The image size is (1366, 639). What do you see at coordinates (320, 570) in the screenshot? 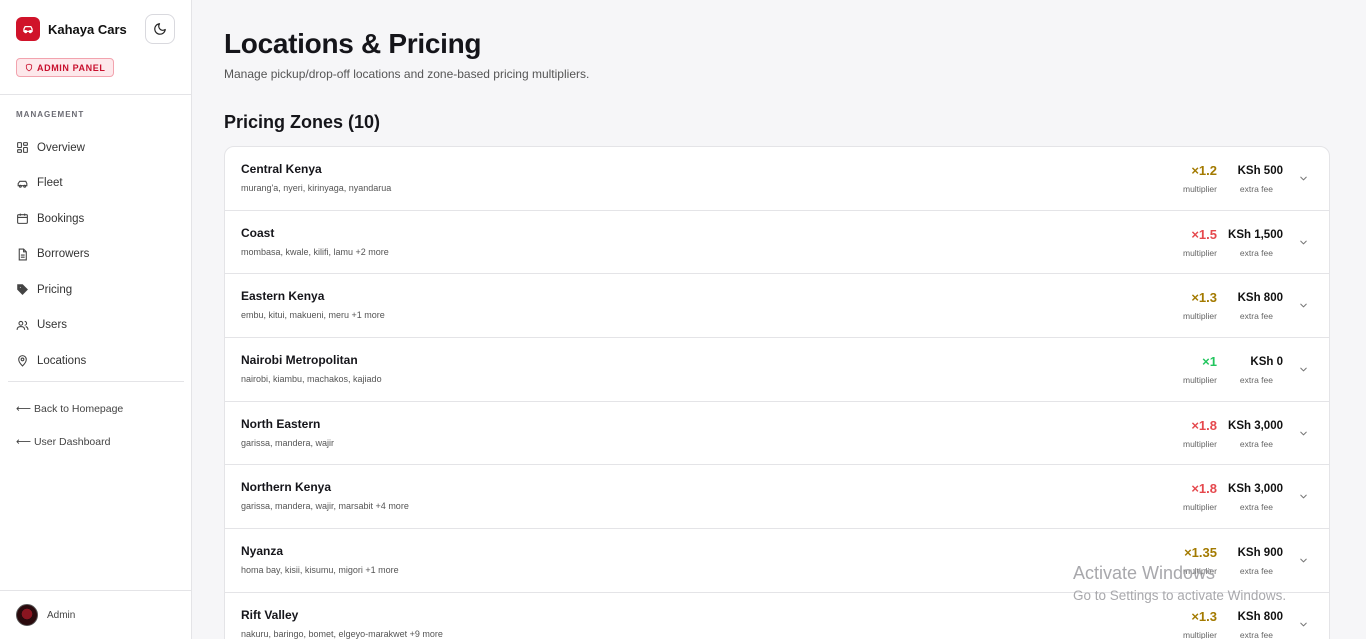
I see `zone-areas: homa bay, kisii, kisumu, migori +1 more` at bounding box center [320, 570].